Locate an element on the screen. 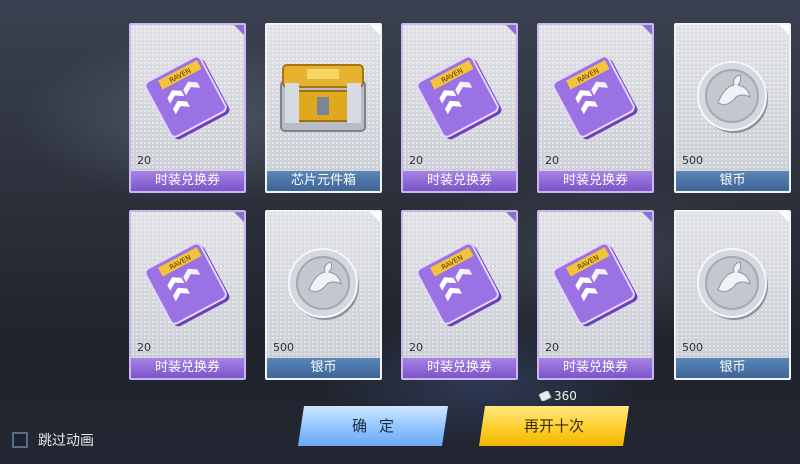 The width and height of the screenshot is (800, 464). reward-card-8: RAVEN 20 时装兑换券 is located at coordinates (459, 295).